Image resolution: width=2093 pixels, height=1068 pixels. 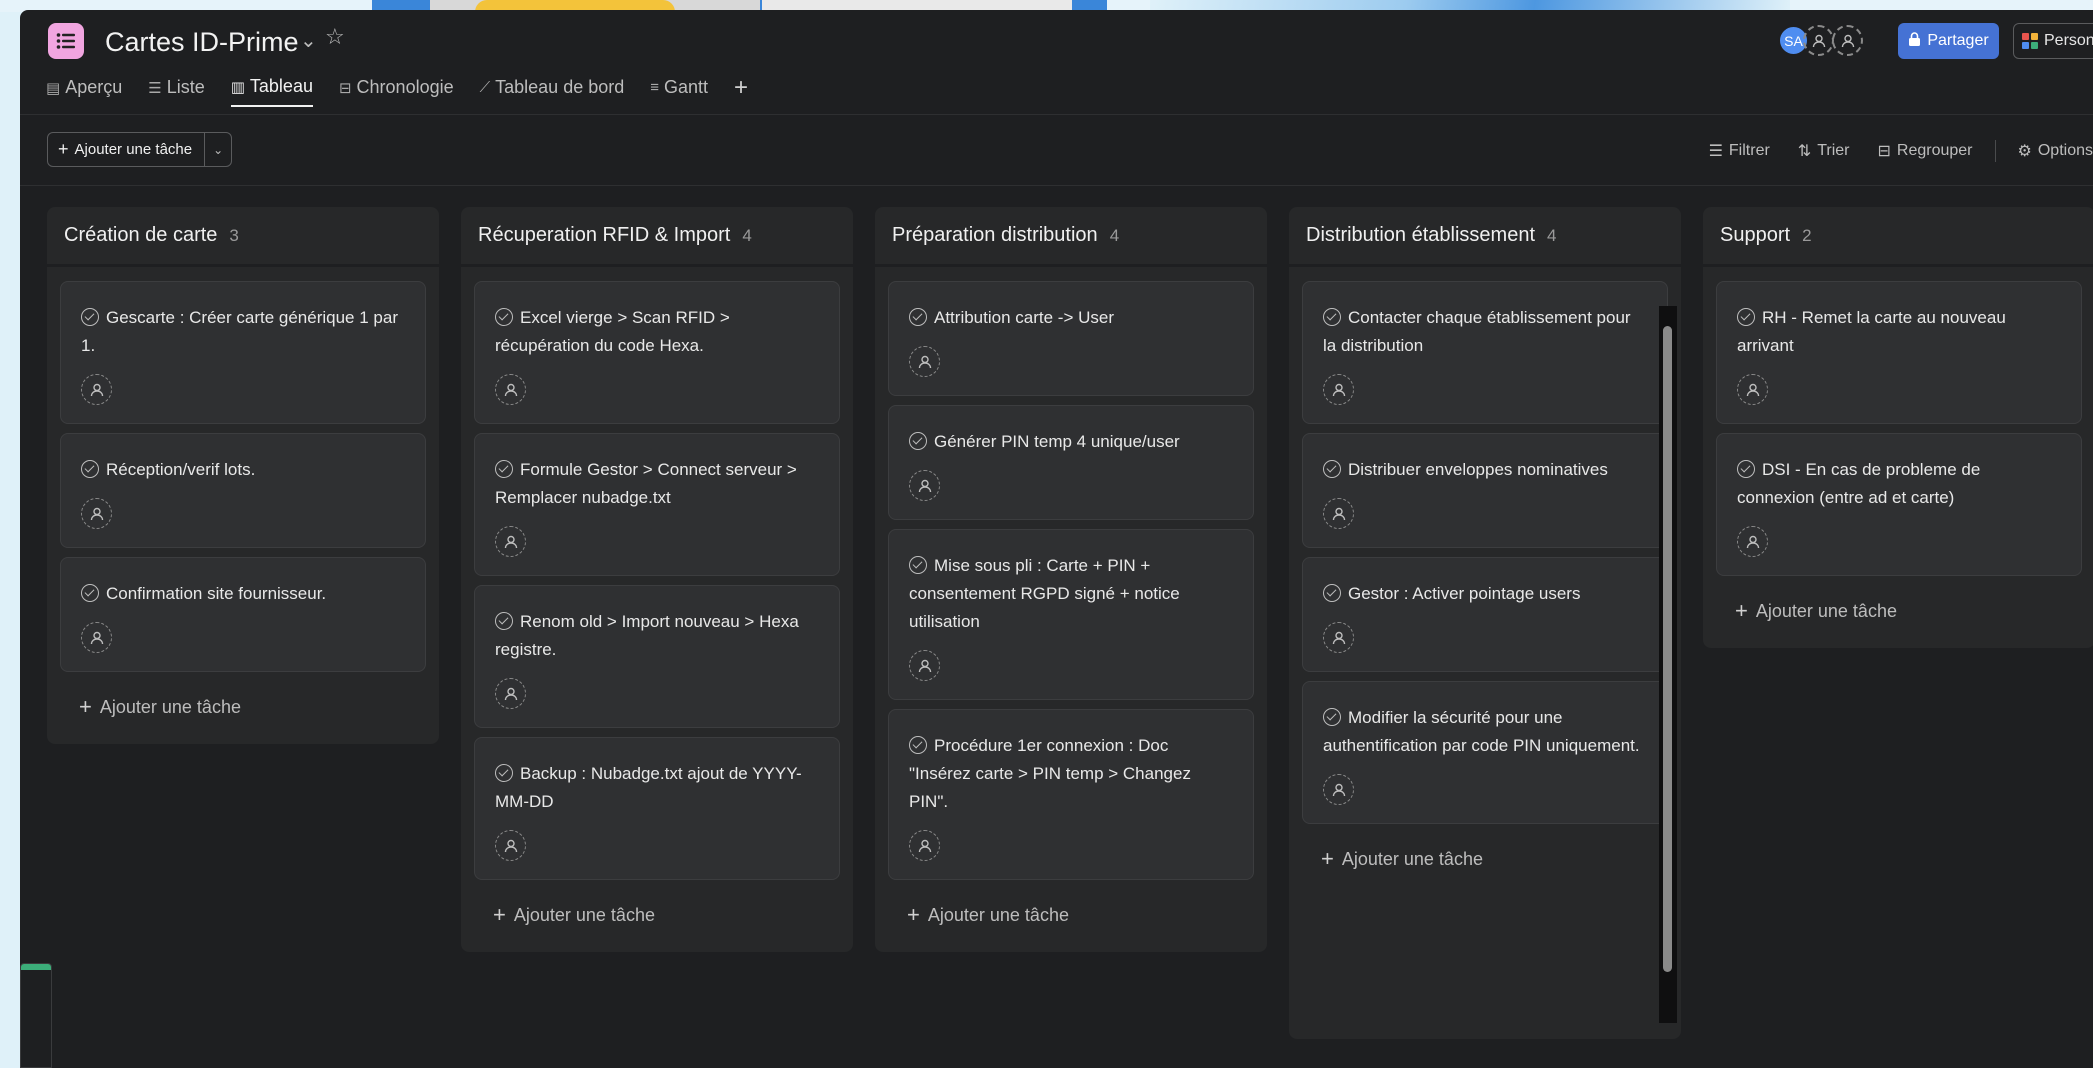 I want to click on share-button: Partager, so click(x=1948, y=41).